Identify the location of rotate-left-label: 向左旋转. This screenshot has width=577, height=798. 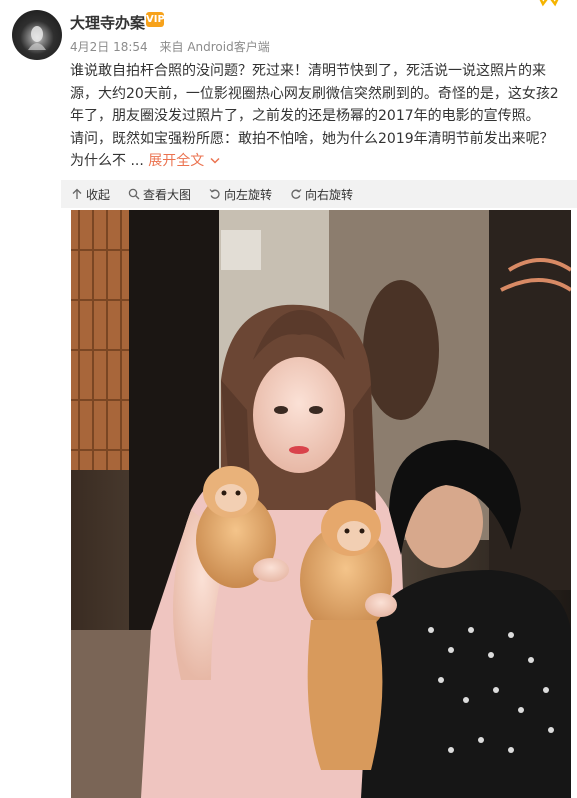
(248, 194).